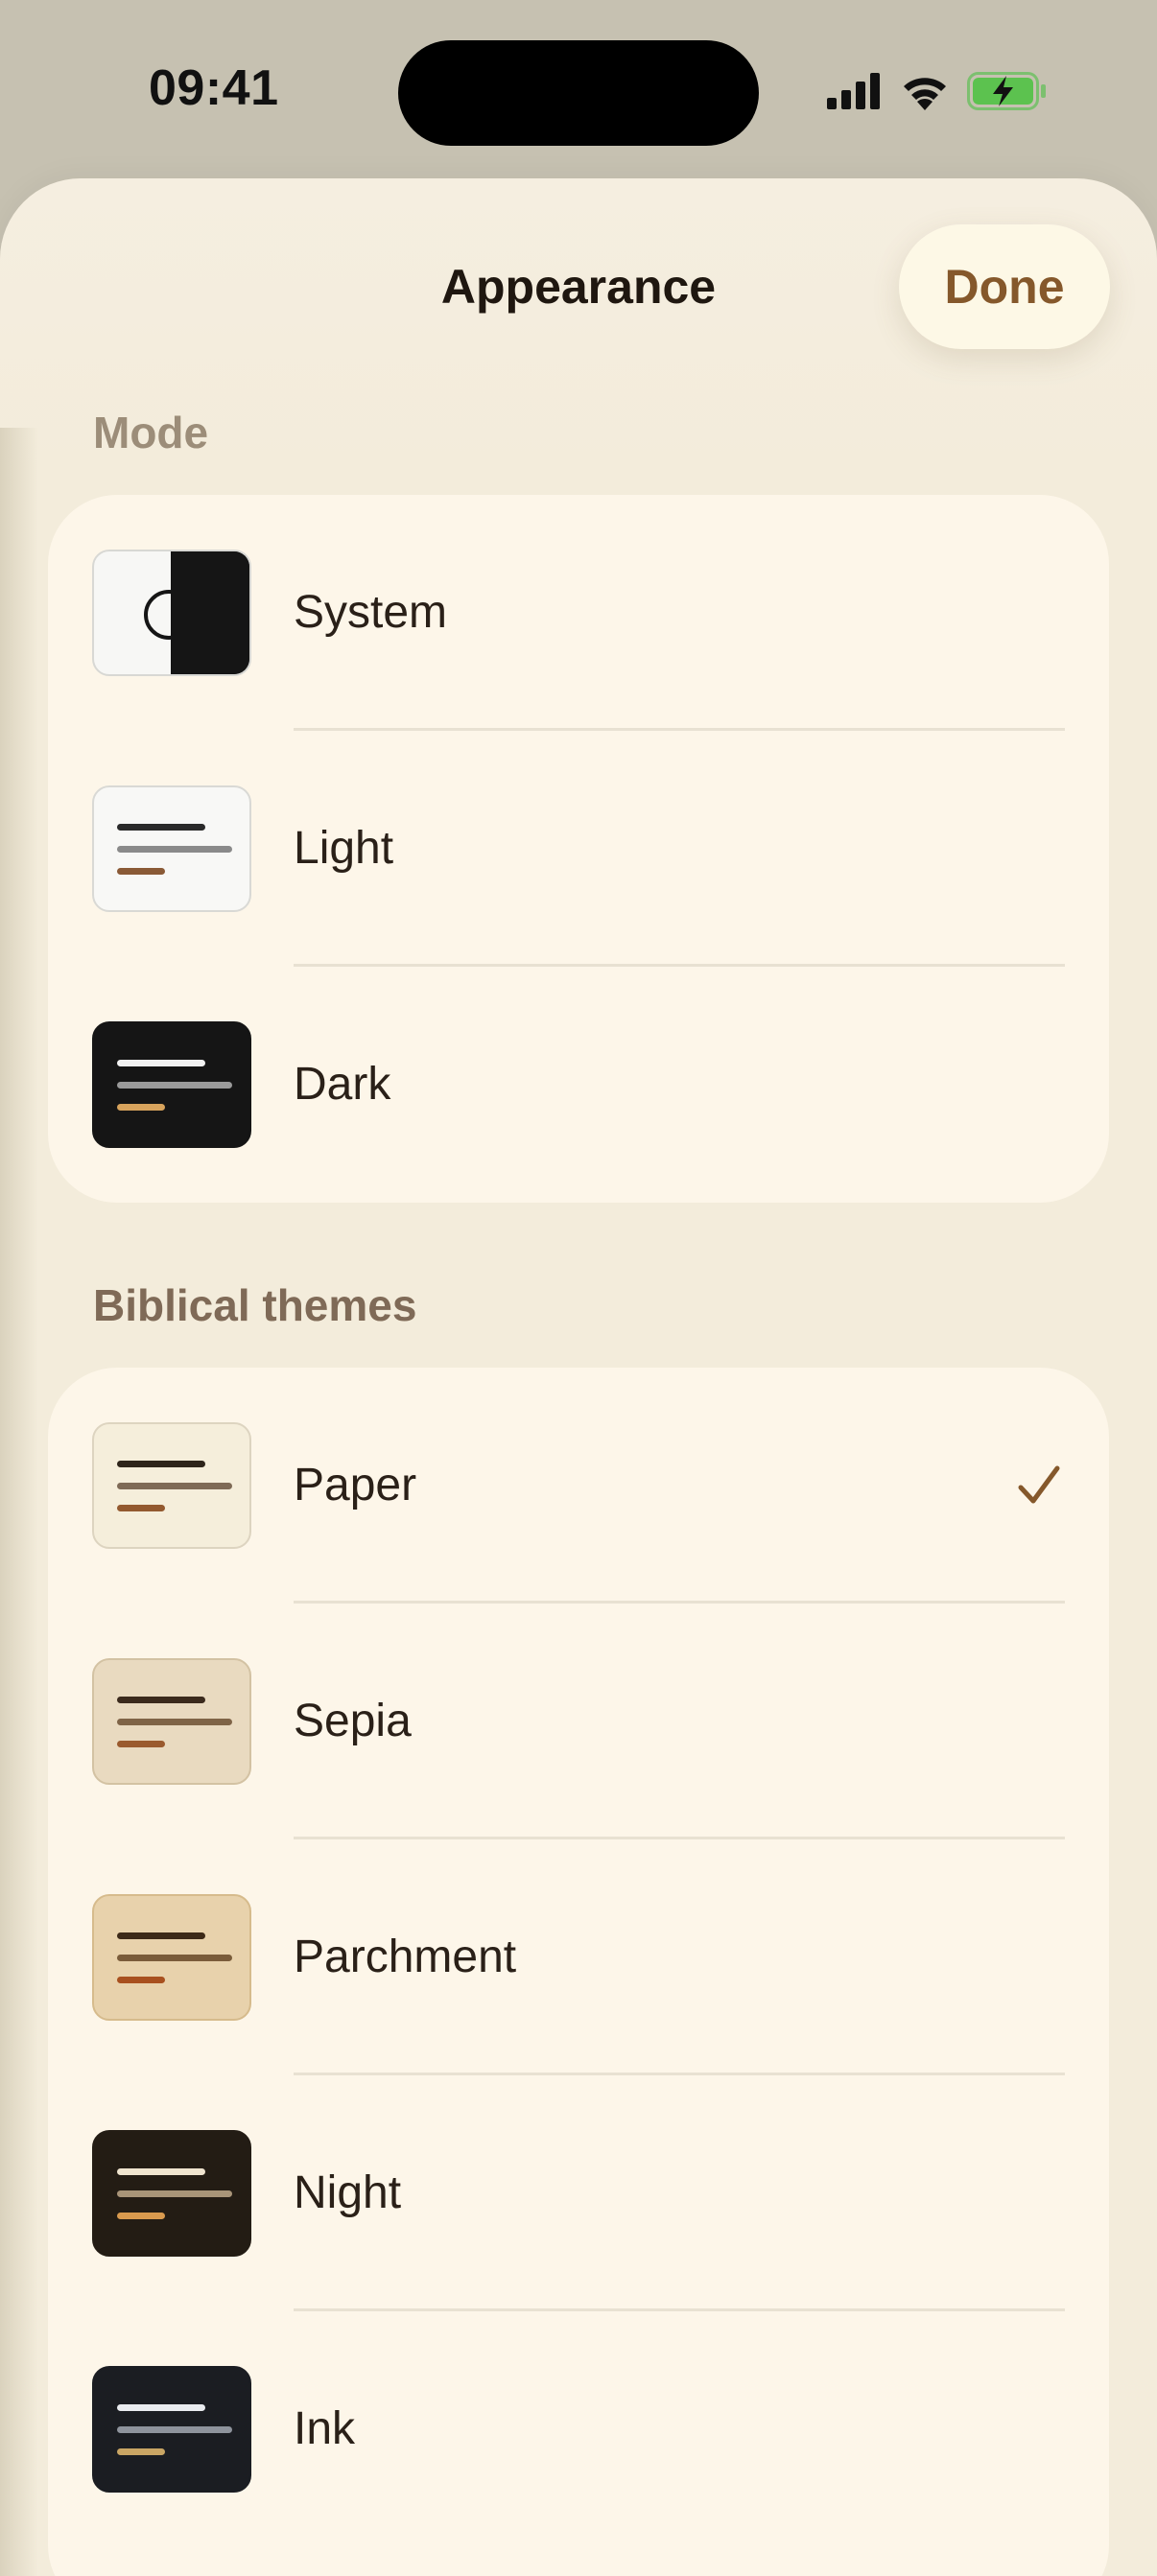  What do you see at coordinates (405, 1957) in the screenshot?
I see `theme-label-parchment: Parchment` at bounding box center [405, 1957].